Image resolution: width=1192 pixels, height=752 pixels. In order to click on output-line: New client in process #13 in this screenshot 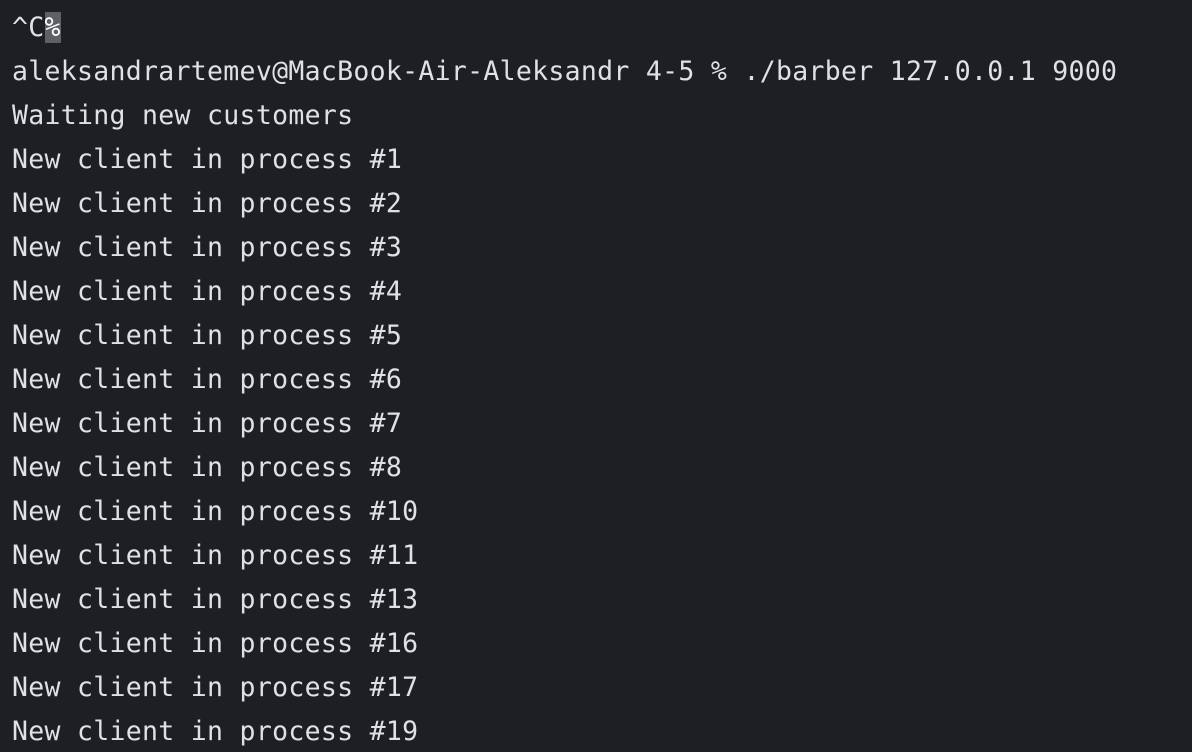, I will do `click(215, 599)`.